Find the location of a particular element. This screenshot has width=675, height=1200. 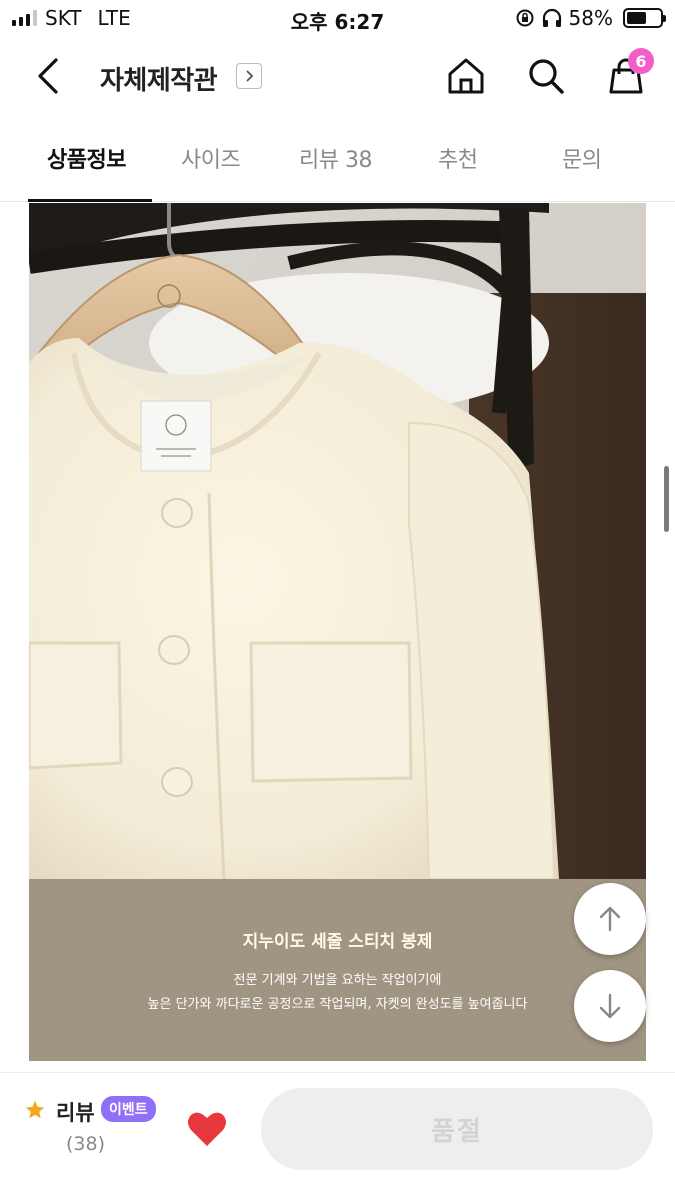

review-summary: 리뷰 이벤트 (38) is located at coordinates (94, 1131).